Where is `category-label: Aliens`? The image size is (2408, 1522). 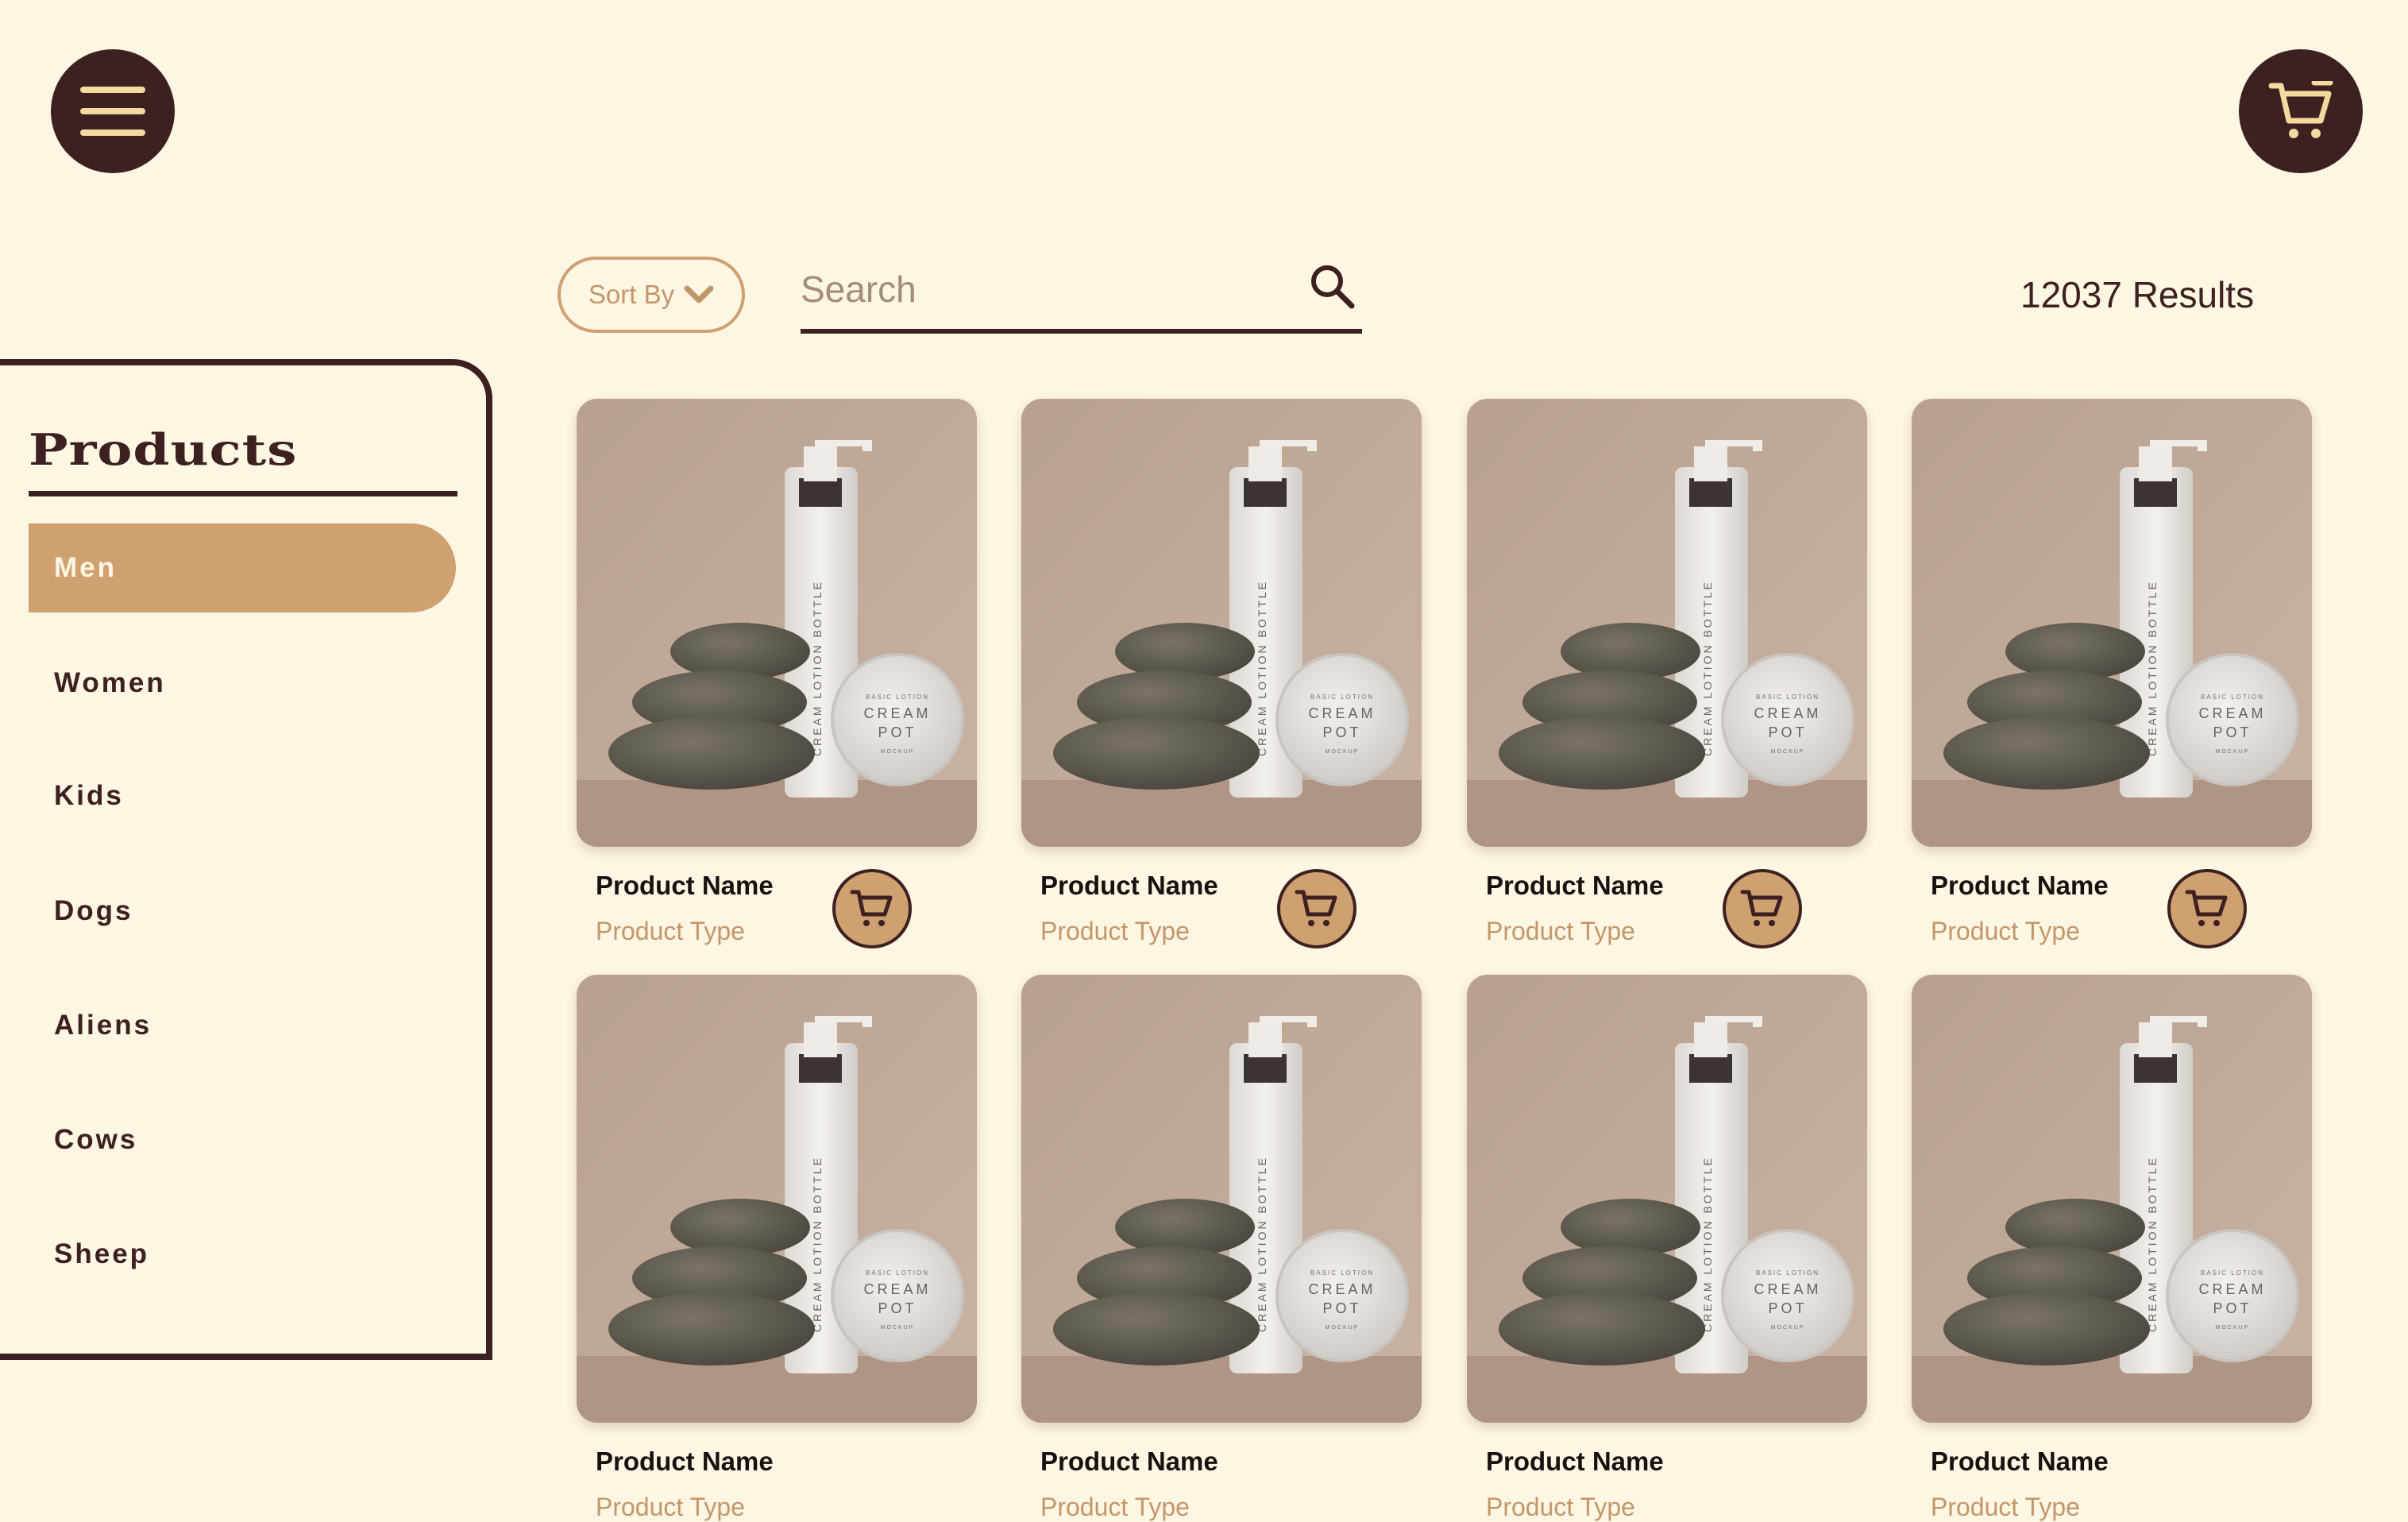
category-label: Aliens is located at coordinates (103, 1025).